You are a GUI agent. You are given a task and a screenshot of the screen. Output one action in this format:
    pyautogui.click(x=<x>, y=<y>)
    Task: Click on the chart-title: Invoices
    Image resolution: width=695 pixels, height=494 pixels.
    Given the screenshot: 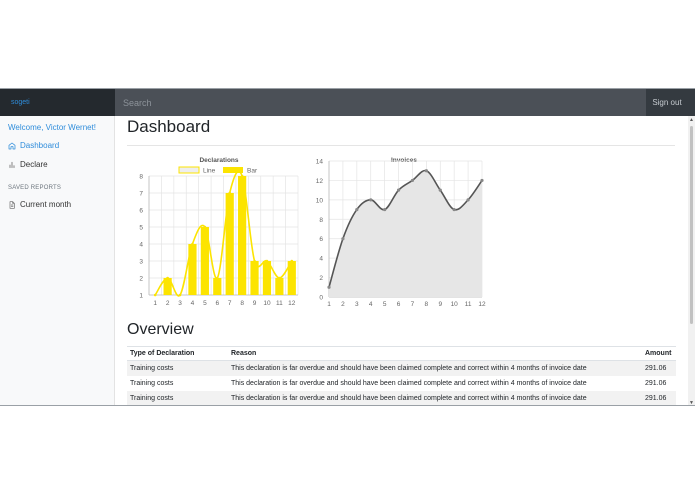 What is the action you would take?
    pyautogui.click(x=404, y=160)
    